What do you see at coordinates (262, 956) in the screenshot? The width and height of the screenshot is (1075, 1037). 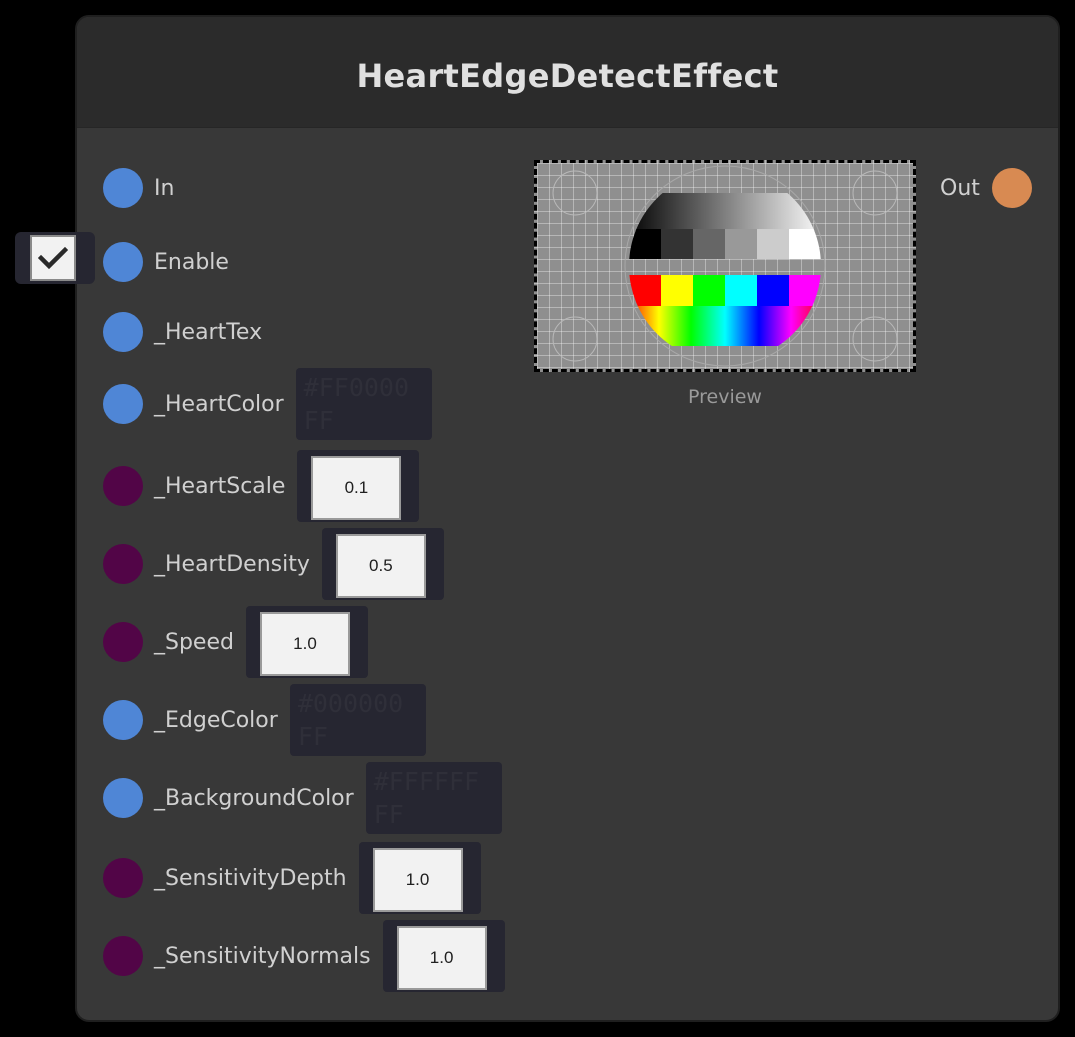 I see `input-port-label: _SensitivityNormals` at bounding box center [262, 956].